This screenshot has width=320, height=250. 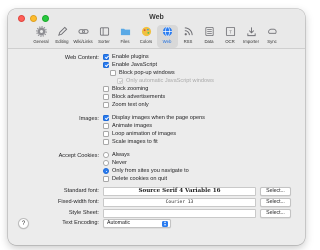 What do you see at coordinates (127, 126) in the screenshot?
I see `animate-images-checkbox: Animate images` at bounding box center [127, 126].